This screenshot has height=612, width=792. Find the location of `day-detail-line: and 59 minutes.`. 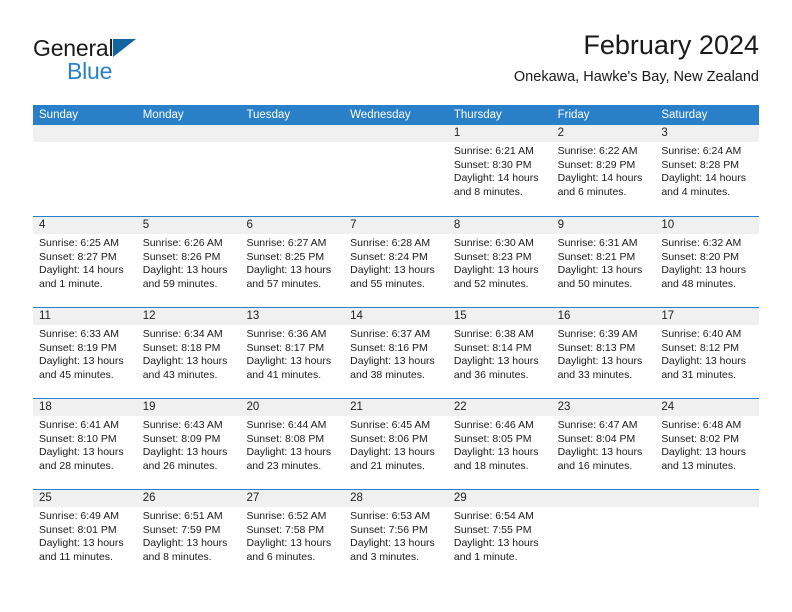

day-detail-line: and 59 minutes. is located at coordinates (180, 283).